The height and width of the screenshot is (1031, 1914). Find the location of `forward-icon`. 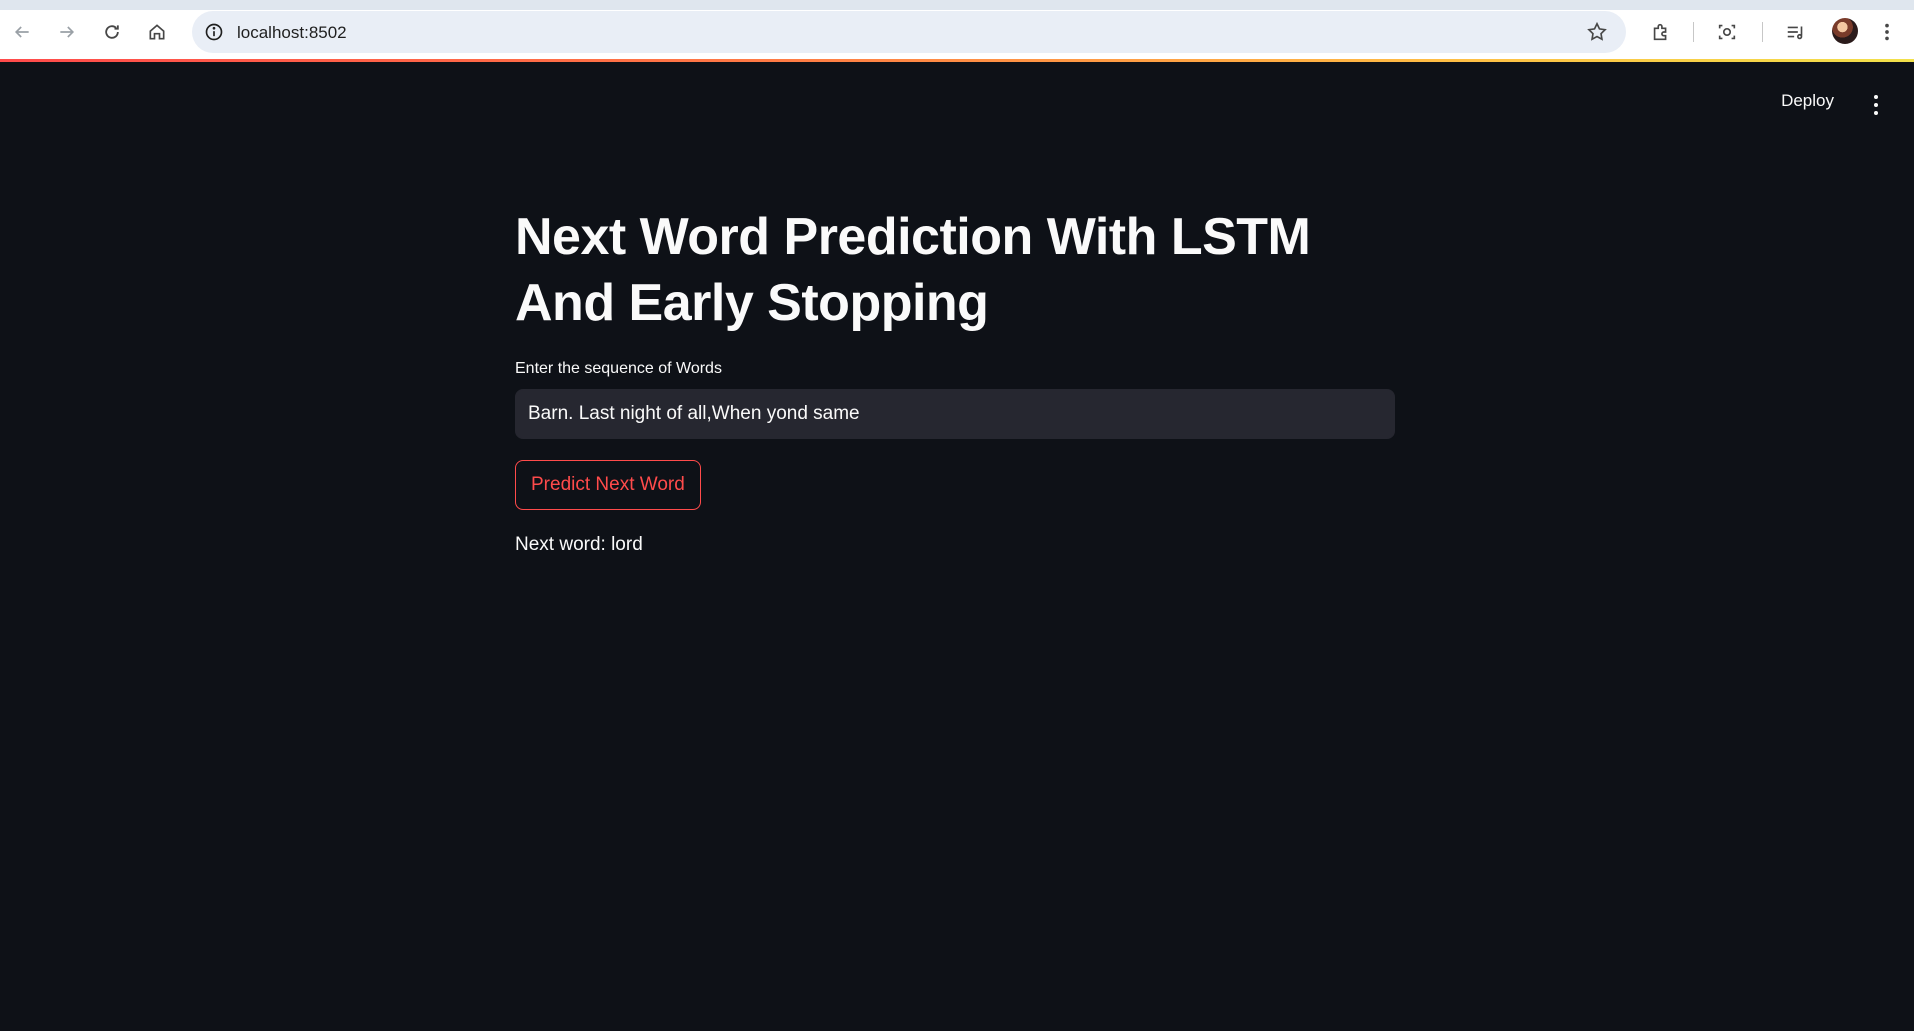

forward-icon is located at coordinates (67, 32).